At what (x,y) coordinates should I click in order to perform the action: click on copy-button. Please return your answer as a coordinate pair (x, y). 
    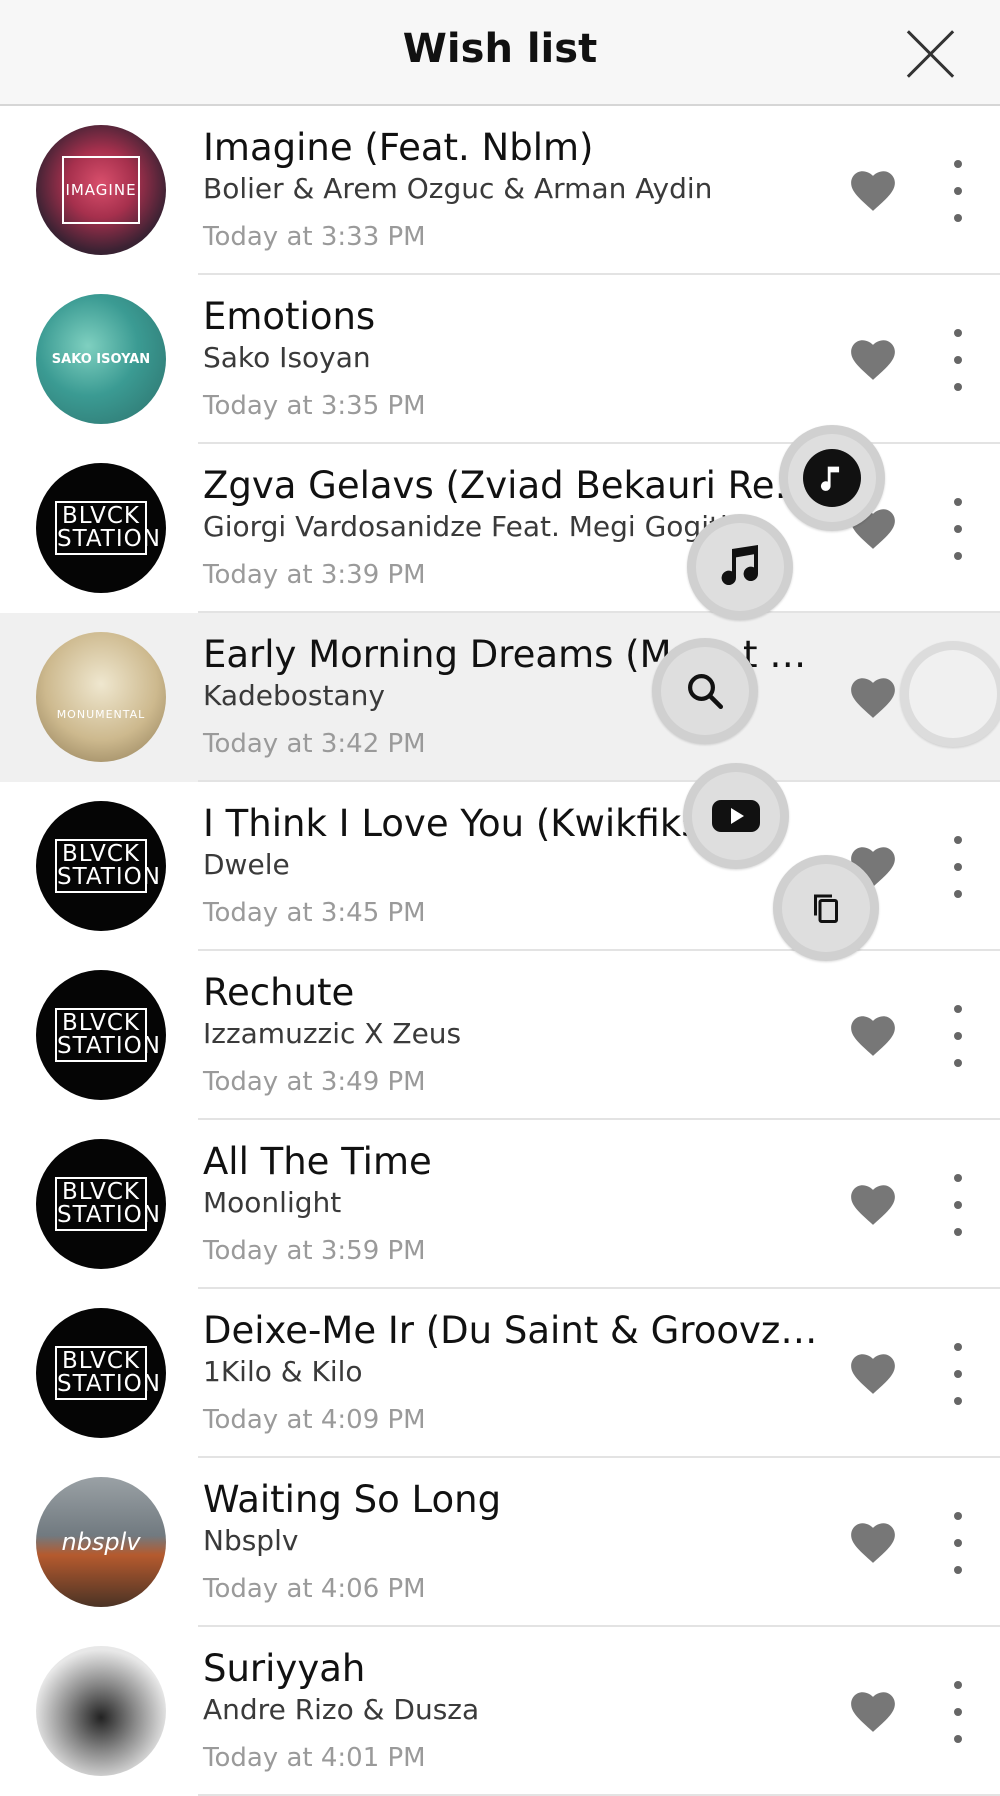
    Looking at the image, I should click on (826, 908).